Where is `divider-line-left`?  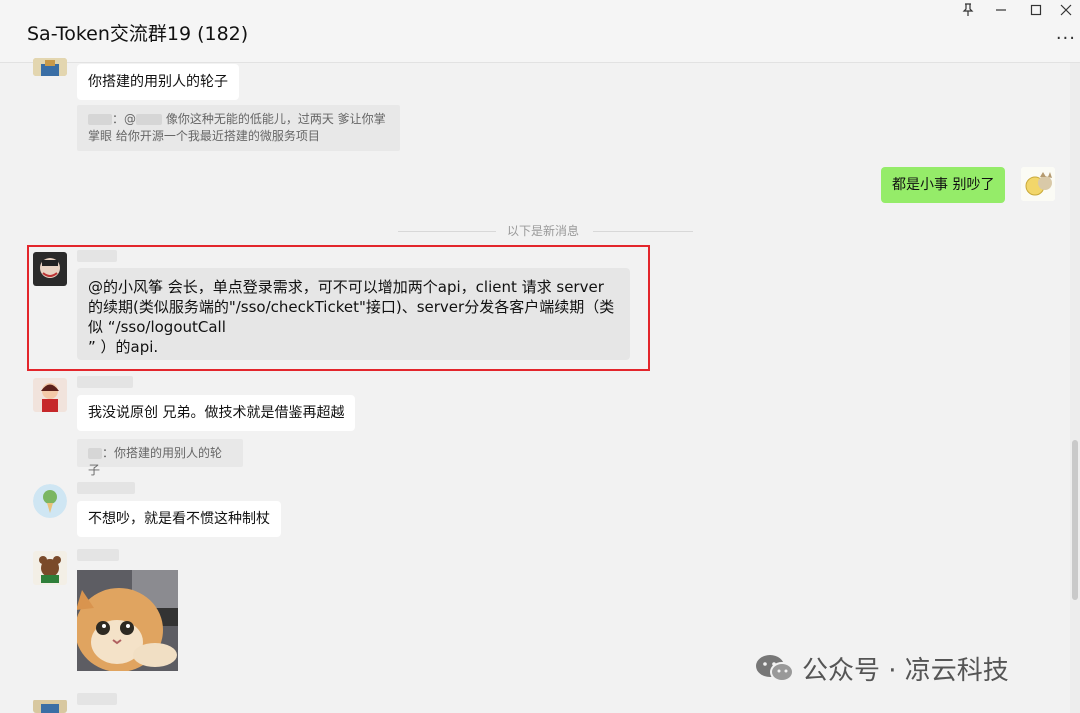
divider-line-left is located at coordinates (447, 231).